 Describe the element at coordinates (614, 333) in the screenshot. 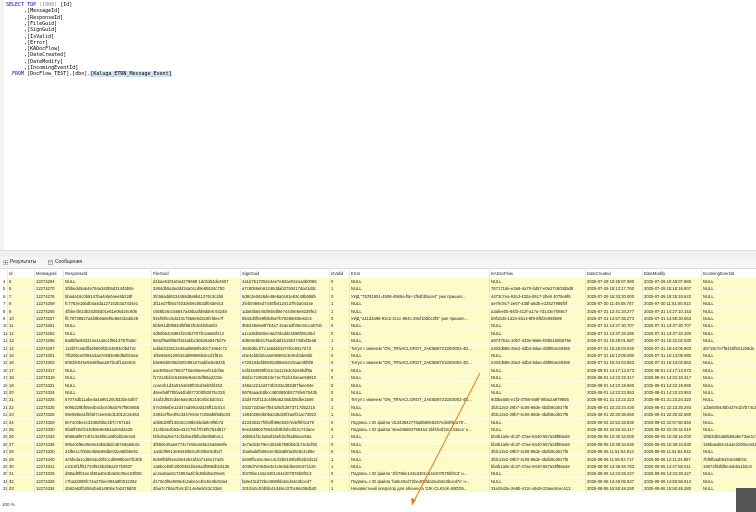

I see `table-cell: 2025-07-31 13:37:33.280` at that location.